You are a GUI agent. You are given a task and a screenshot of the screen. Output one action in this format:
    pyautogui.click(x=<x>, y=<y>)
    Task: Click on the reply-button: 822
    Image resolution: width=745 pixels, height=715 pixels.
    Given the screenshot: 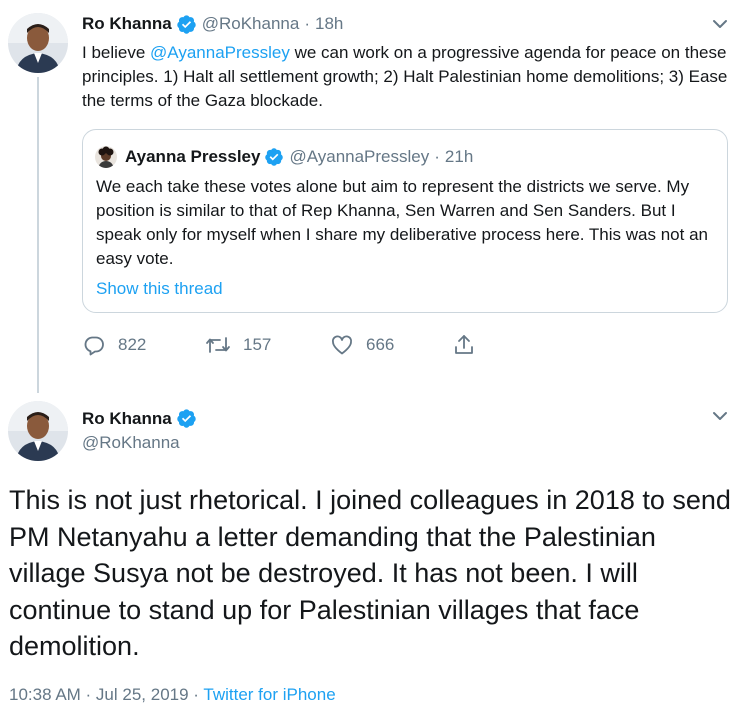 What is the action you would take?
    pyautogui.click(x=114, y=345)
    